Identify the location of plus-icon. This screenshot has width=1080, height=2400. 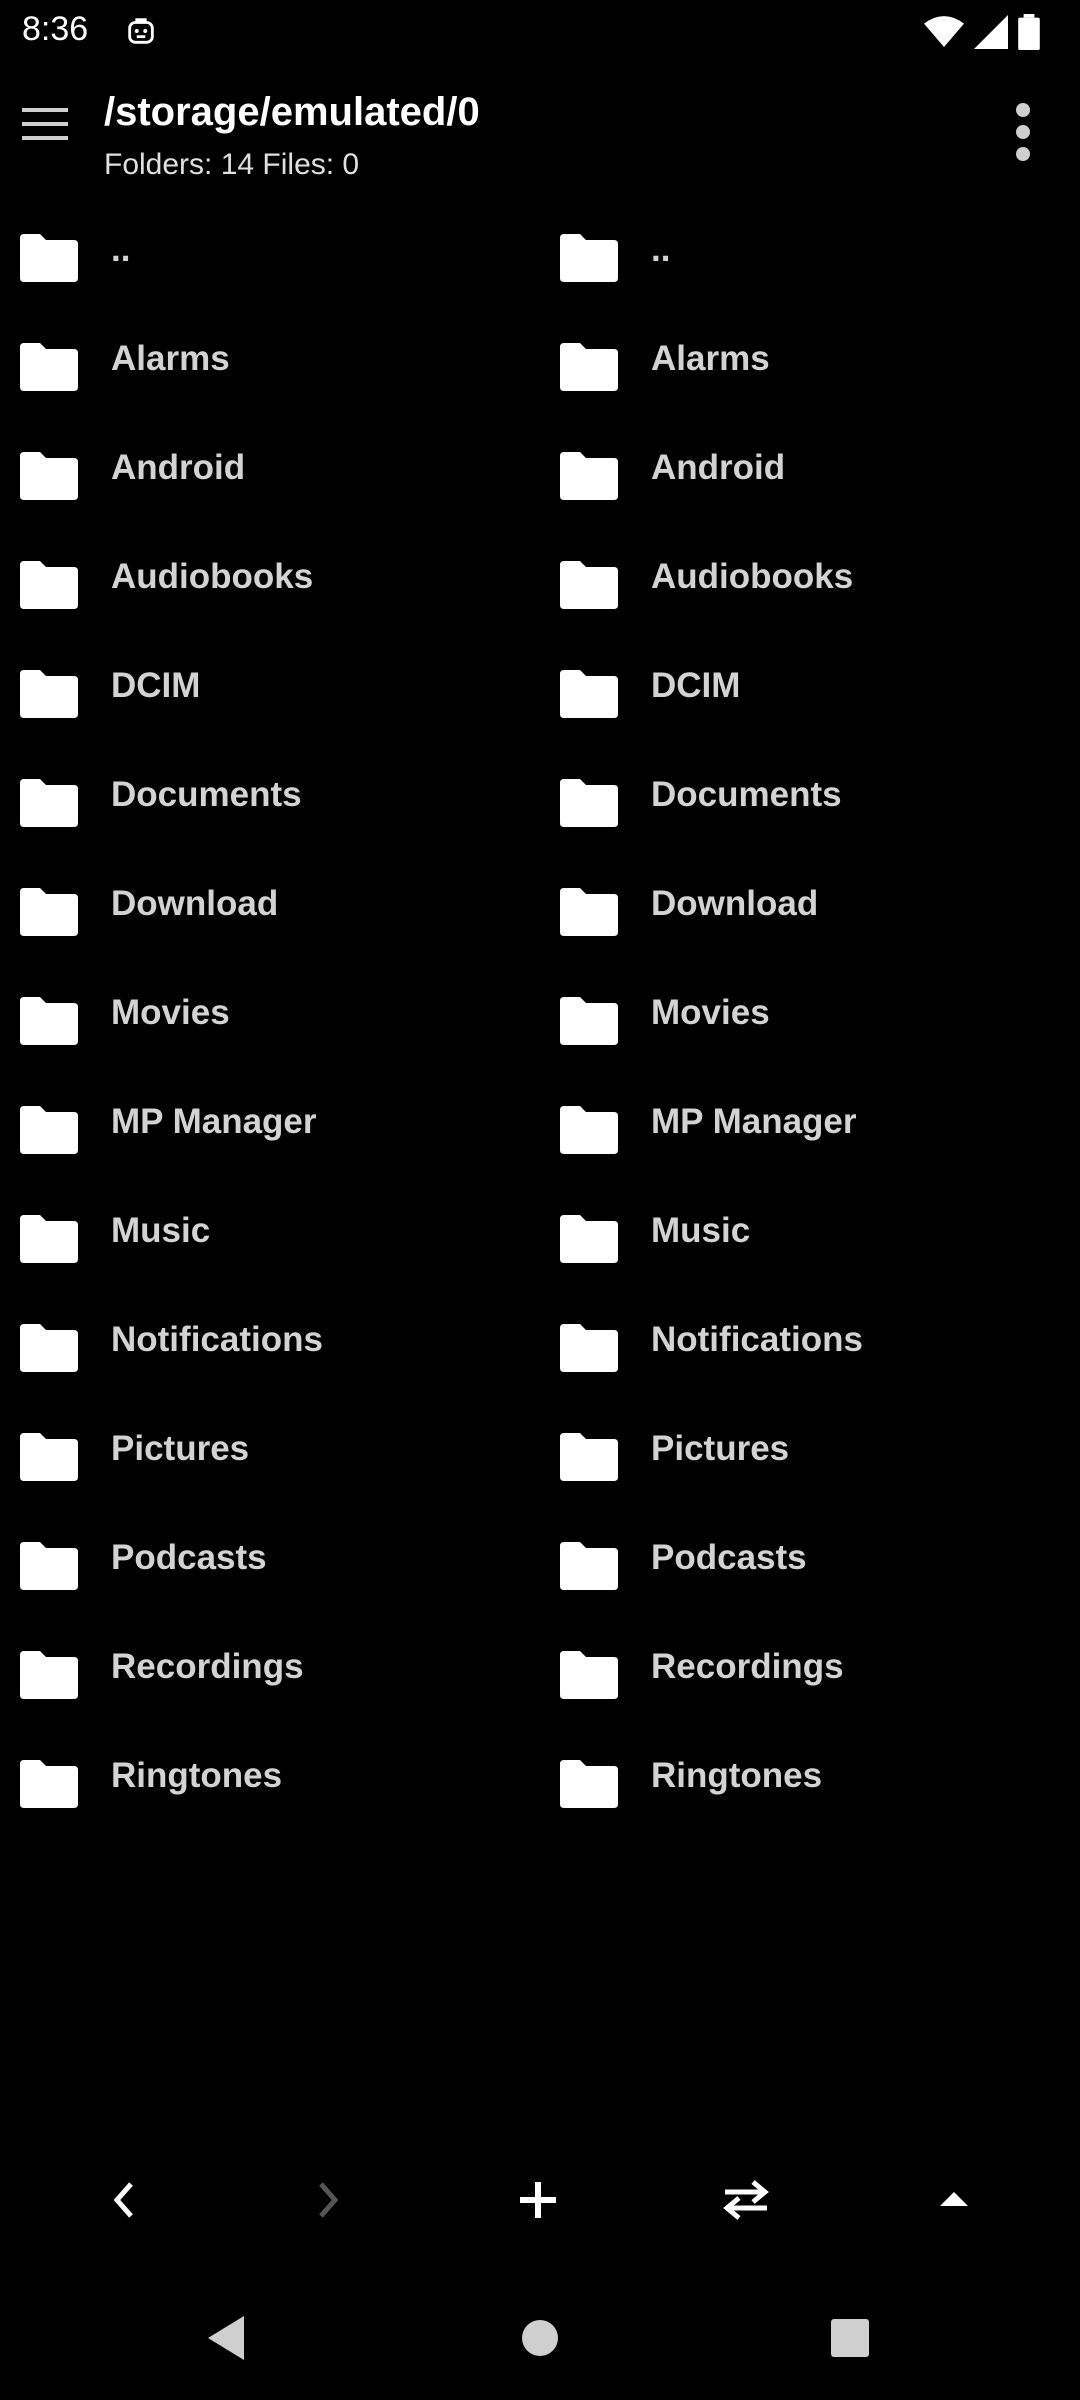
(538, 2200).